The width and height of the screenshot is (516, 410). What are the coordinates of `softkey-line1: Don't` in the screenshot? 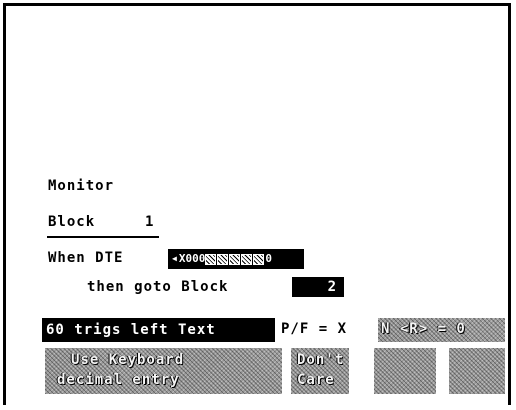 It's located at (321, 360).